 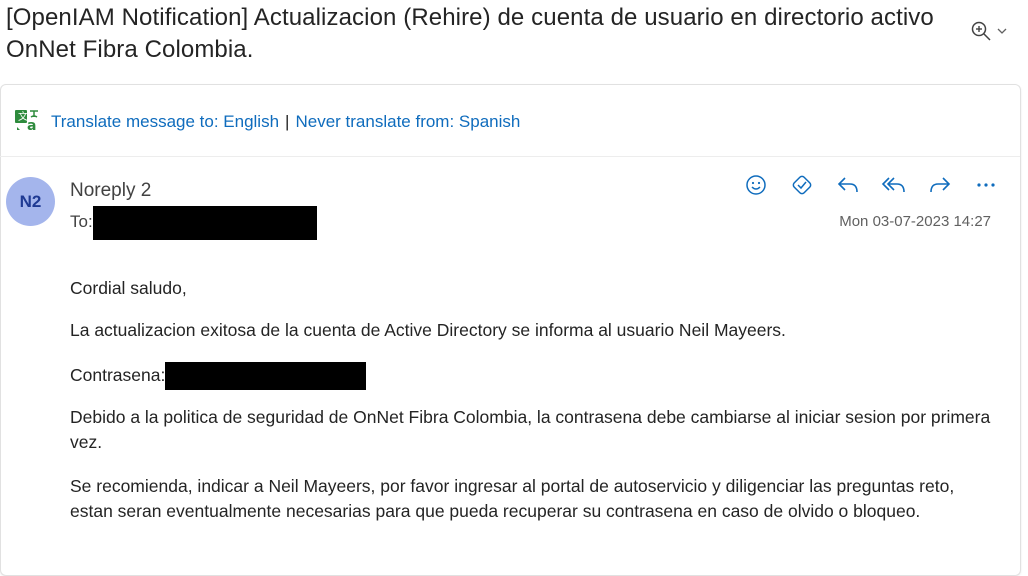 I want to click on reply-all-icon, so click(x=894, y=187).